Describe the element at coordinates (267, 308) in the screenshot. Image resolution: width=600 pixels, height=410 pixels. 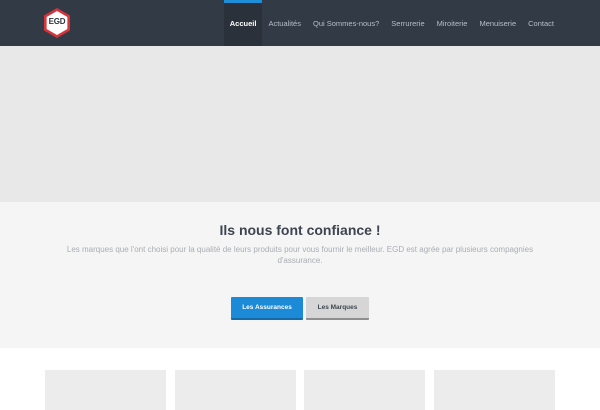
I see `assurances-button: Les Assurances` at that location.